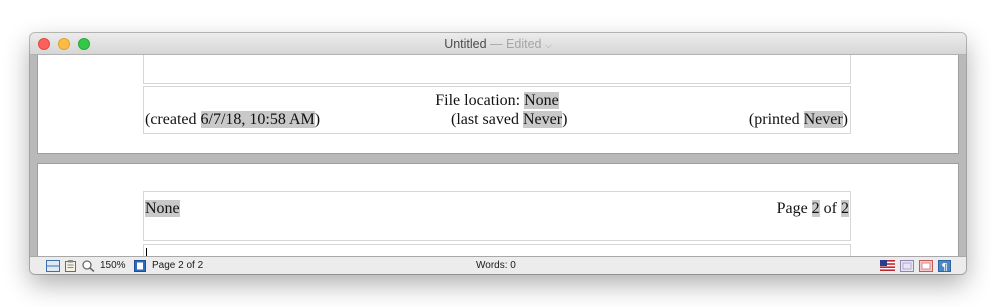 Image resolution: width=998 pixels, height=307 pixels. What do you see at coordinates (497, 216) in the screenshot?
I see `page-2-header: None Page 2 of 2` at bounding box center [497, 216].